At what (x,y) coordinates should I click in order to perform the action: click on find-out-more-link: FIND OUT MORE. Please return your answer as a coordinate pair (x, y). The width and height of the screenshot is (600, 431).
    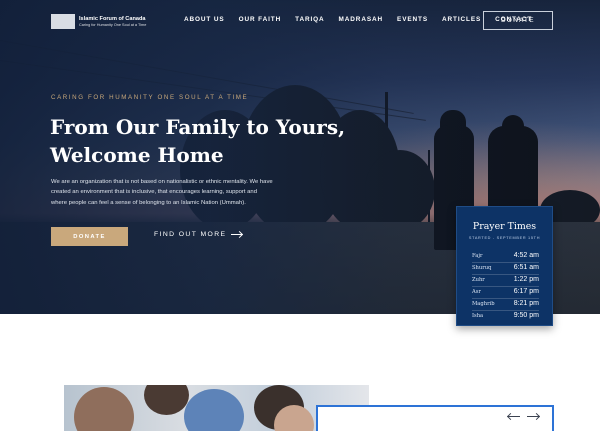
    Looking at the image, I should click on (198, 234).